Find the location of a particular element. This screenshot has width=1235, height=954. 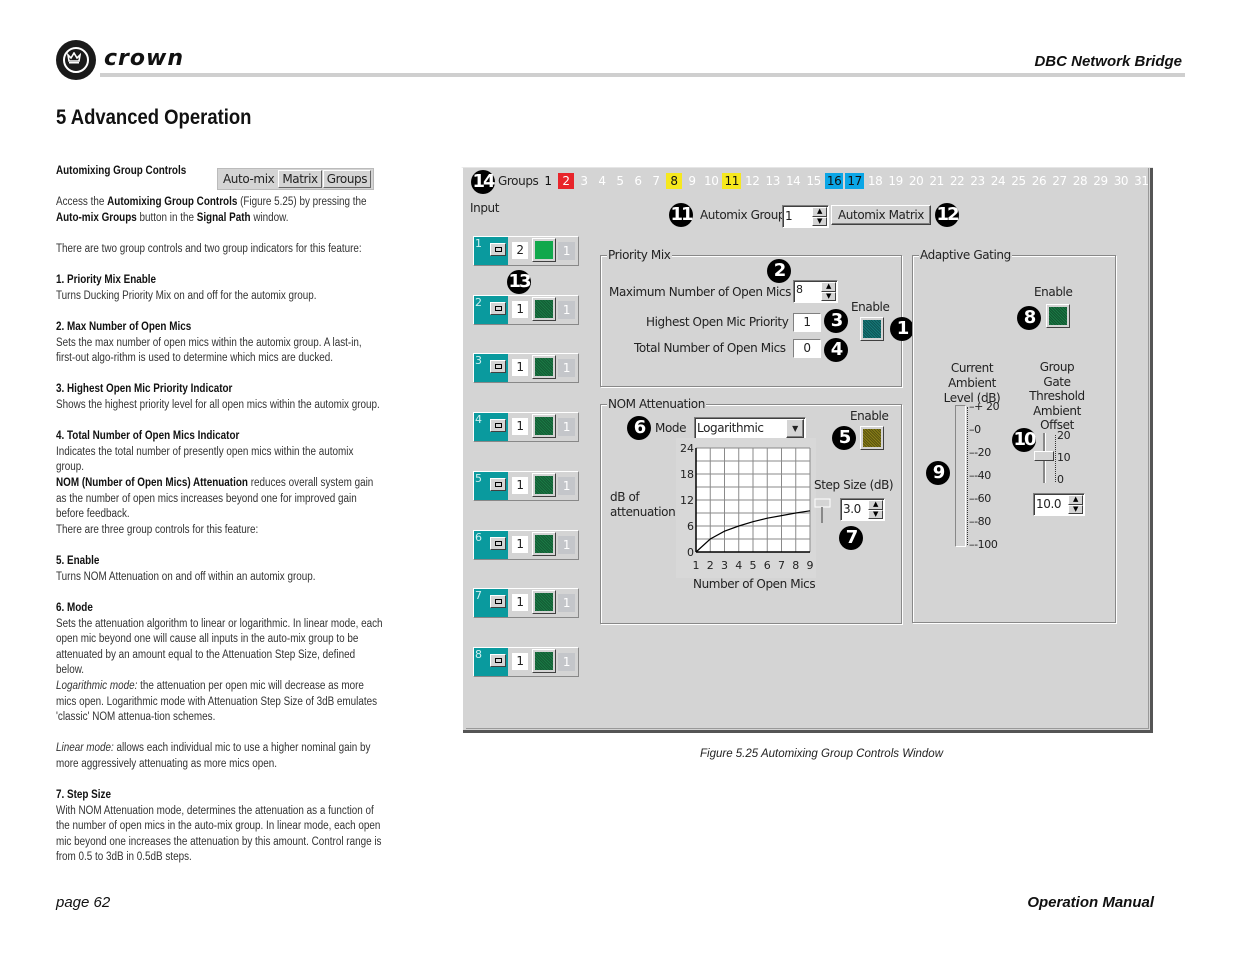

tab-auto-mix: Auto-mix is located at coordinates (248, 179).